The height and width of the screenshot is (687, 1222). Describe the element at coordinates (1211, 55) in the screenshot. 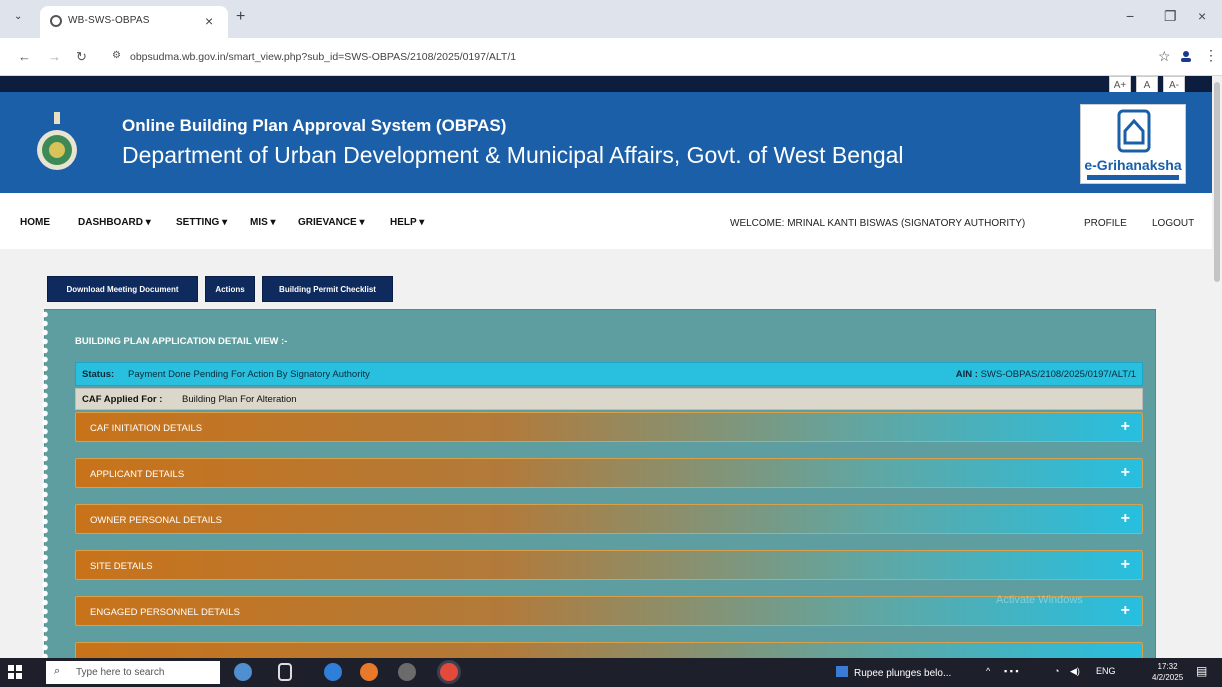

I see `browser-menu-icon: ⋮` at that location.